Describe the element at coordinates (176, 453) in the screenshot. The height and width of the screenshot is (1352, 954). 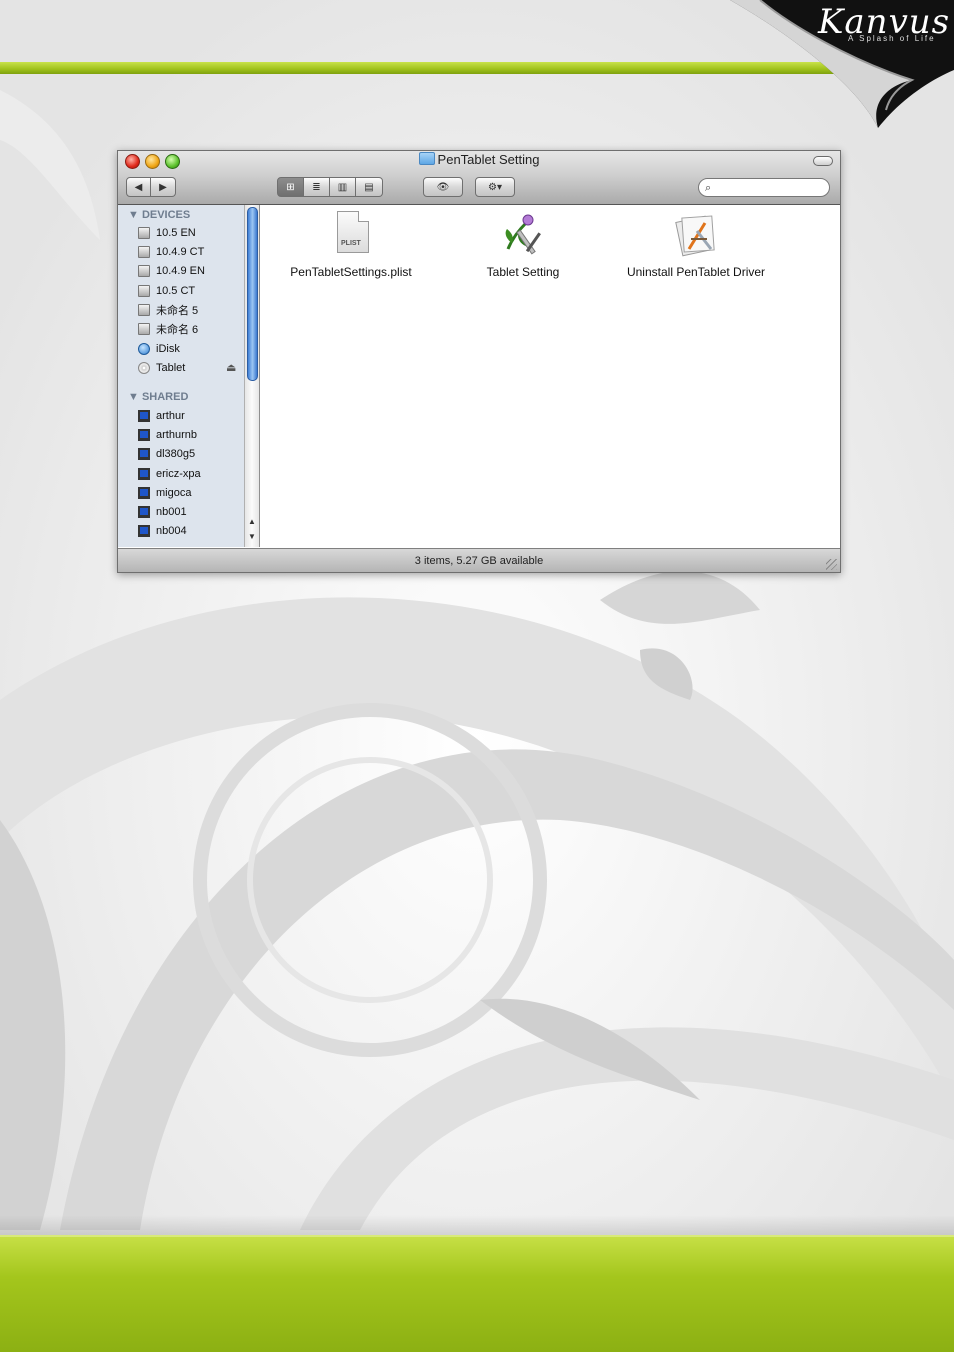
I see `sidebar-item-label: dl380g5` at that location.